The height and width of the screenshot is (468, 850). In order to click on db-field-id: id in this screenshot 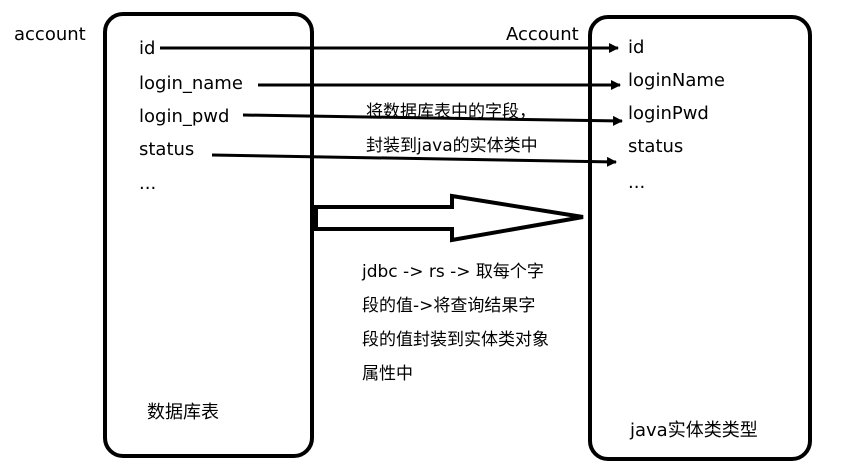, I will do `click(147, 48)`.